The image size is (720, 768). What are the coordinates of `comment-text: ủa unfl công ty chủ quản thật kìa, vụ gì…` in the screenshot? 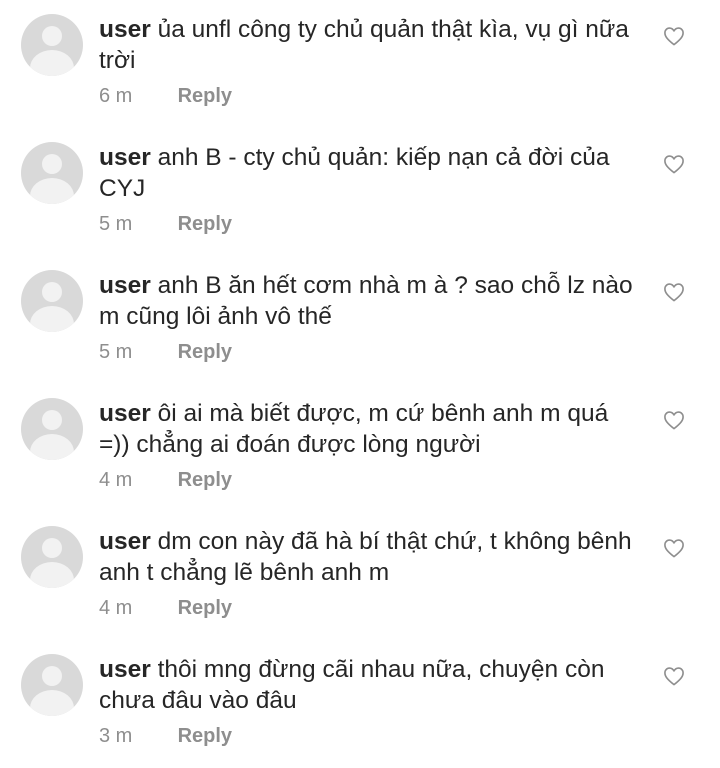 It's located at (364, 45).